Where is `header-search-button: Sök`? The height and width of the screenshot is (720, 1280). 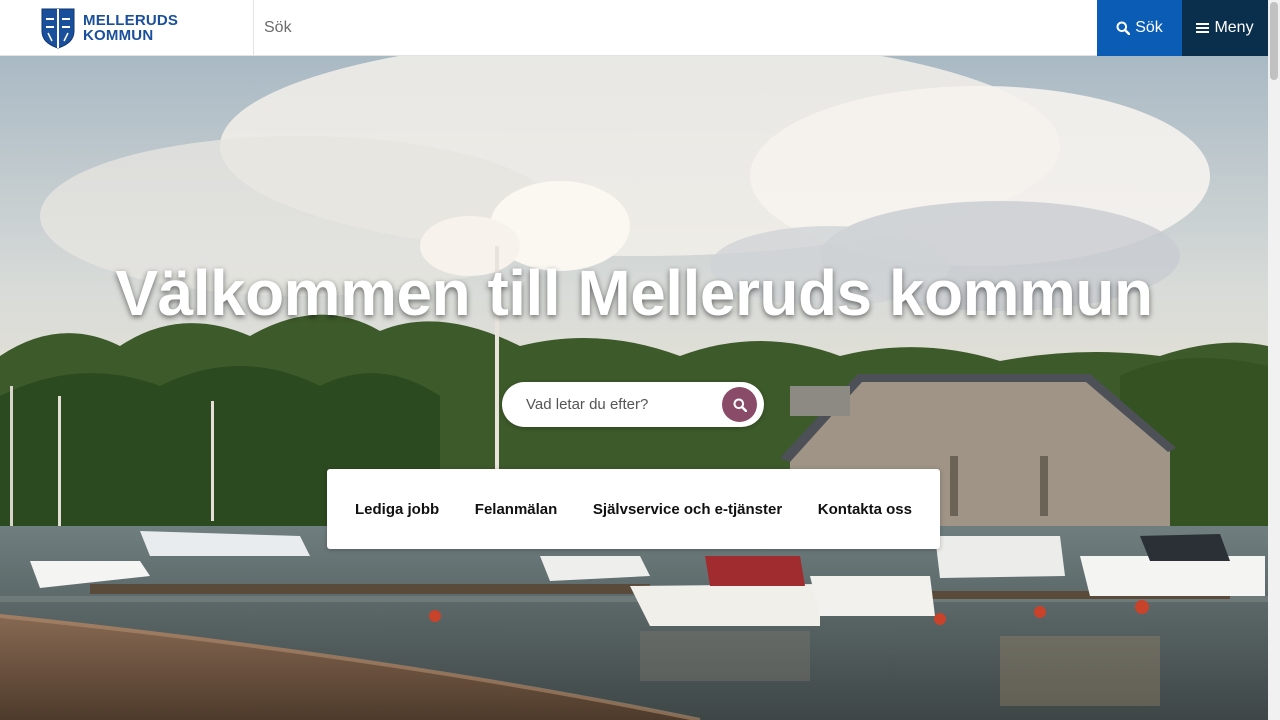
header-search-button: Sök is located at coordinates (1139, 28).